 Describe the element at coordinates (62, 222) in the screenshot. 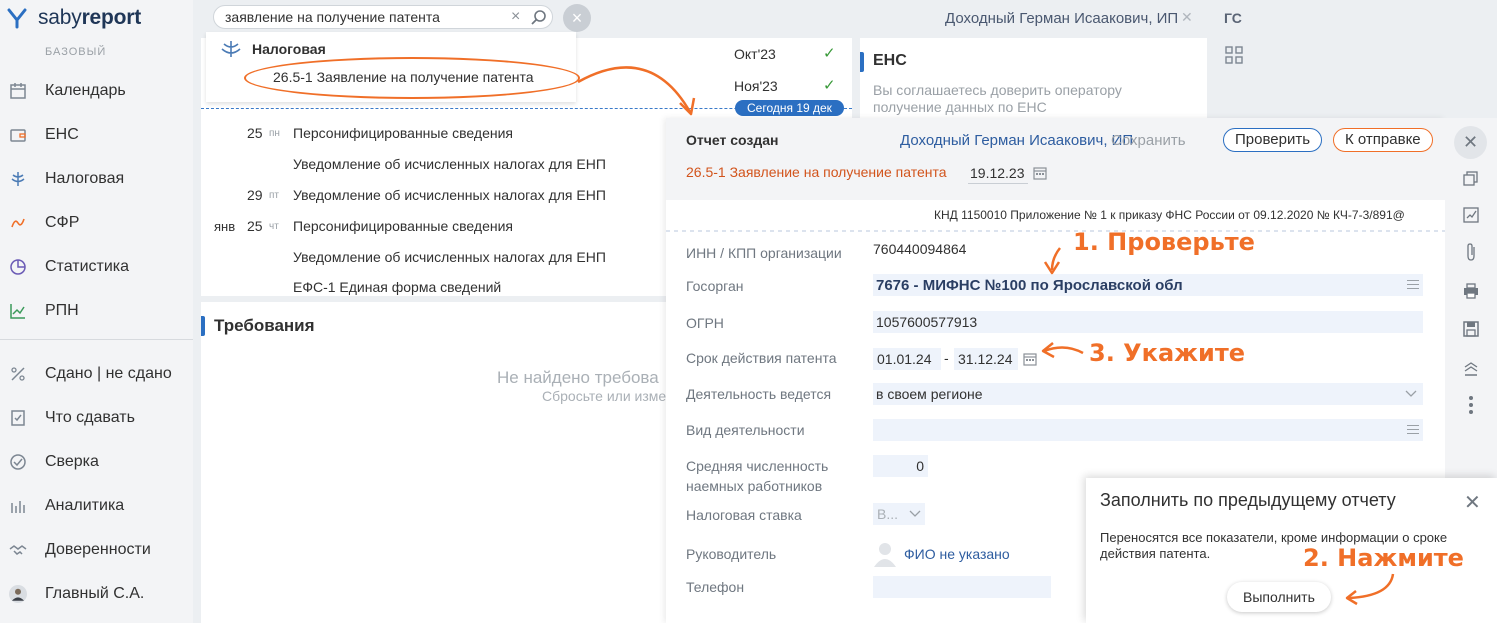

I see `sidebar-item-label: СФР` at that location.